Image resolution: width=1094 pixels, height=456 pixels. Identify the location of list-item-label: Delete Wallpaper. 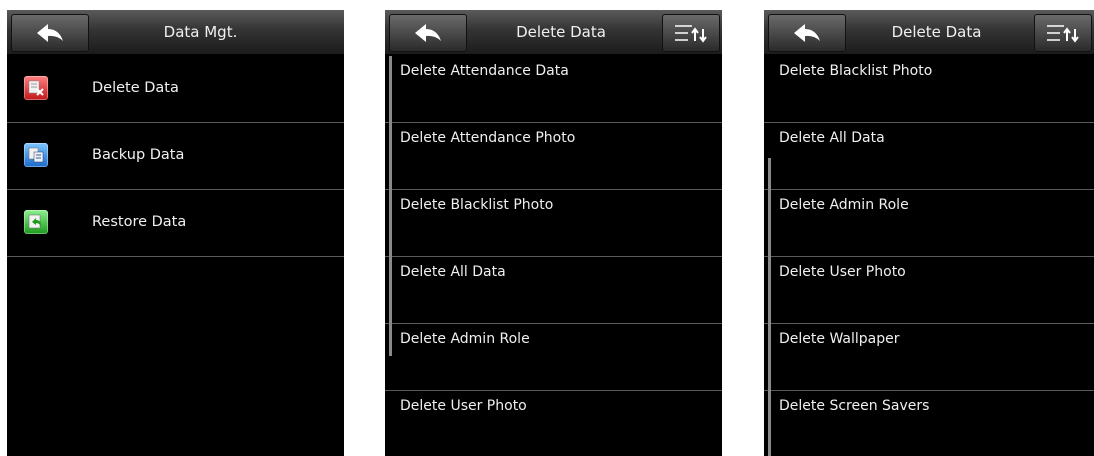
(839, 339).